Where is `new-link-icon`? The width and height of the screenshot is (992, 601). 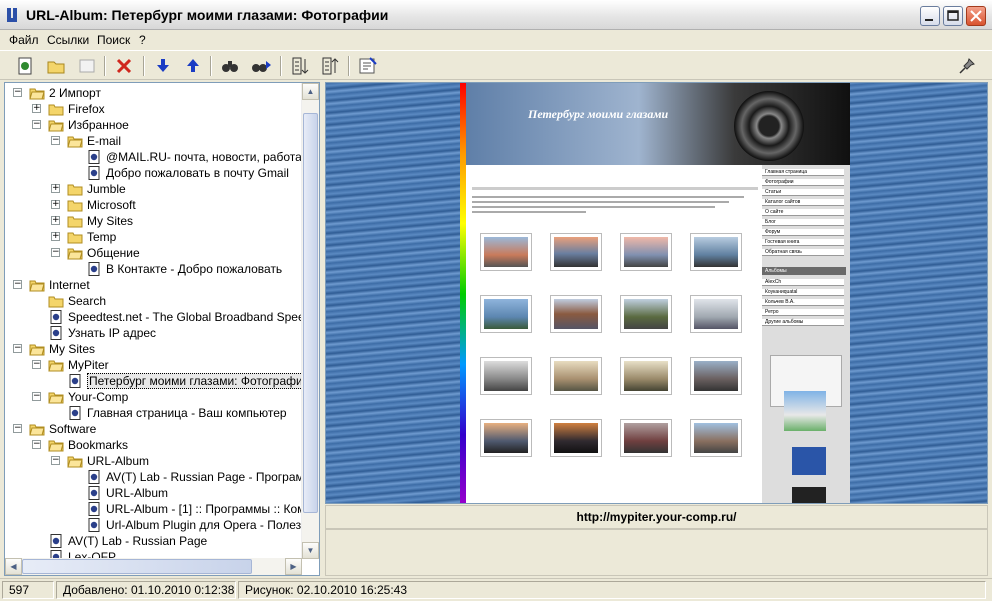
new-link-icon is located at coordinates (25, 66).